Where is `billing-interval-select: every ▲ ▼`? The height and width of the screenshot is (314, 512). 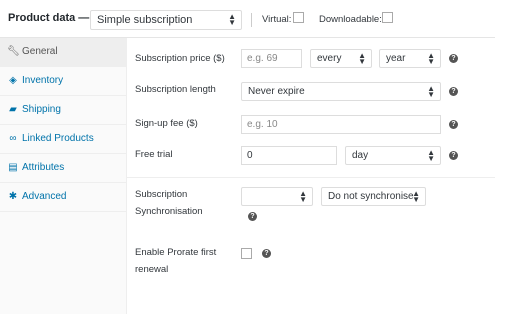 billing-interval-select: every ▲ ▼ is located at coordinates (341, 58).